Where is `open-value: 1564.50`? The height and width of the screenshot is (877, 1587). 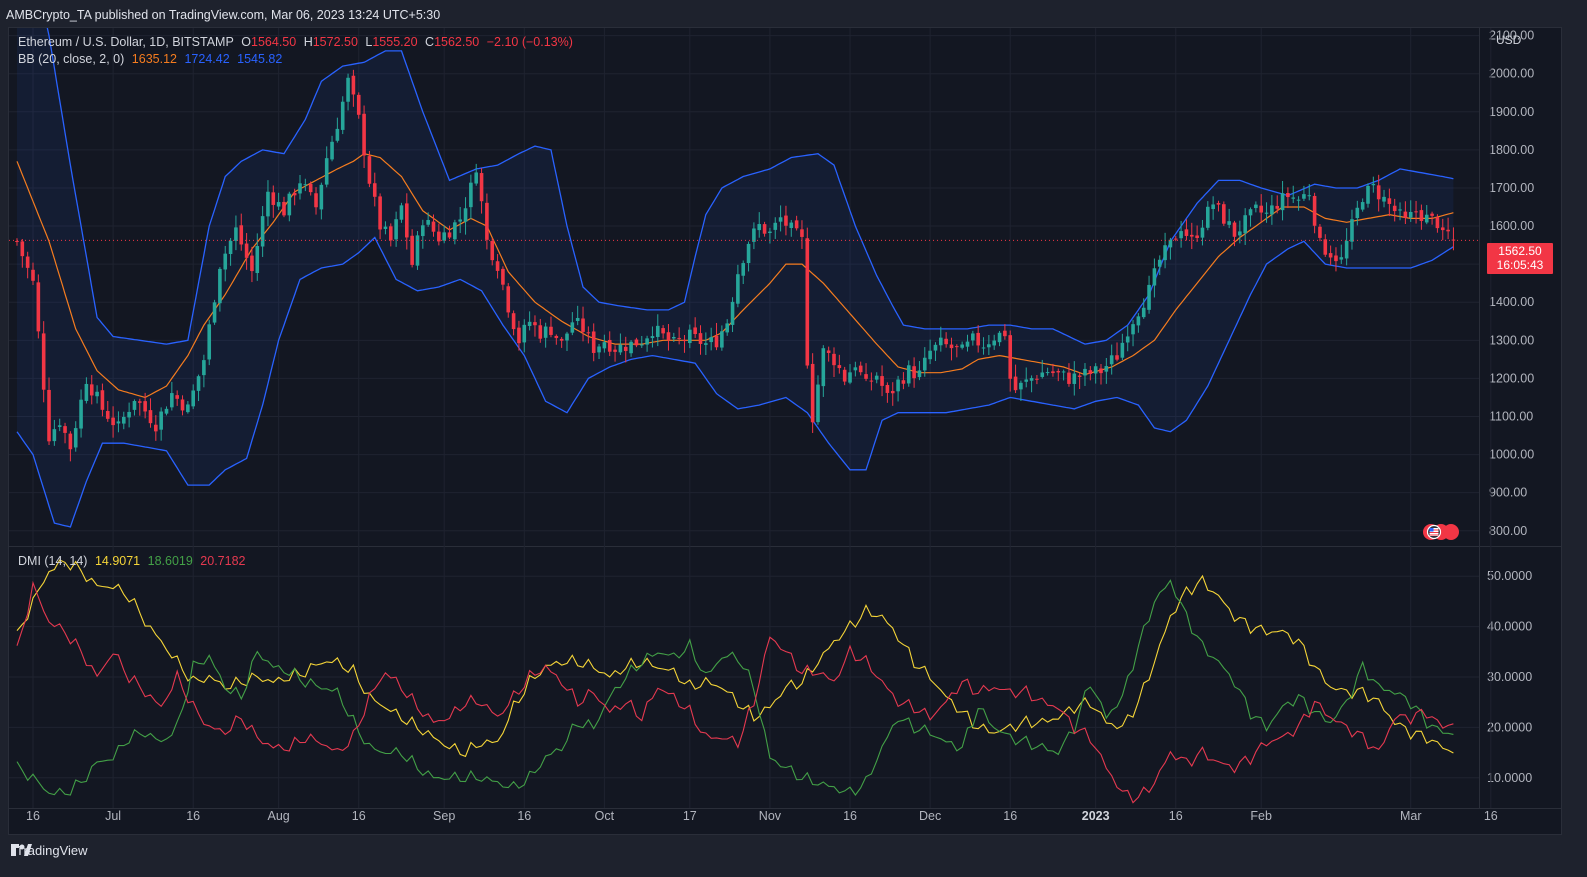
open-value: 1564.50 is located at coordinates (274, 42).